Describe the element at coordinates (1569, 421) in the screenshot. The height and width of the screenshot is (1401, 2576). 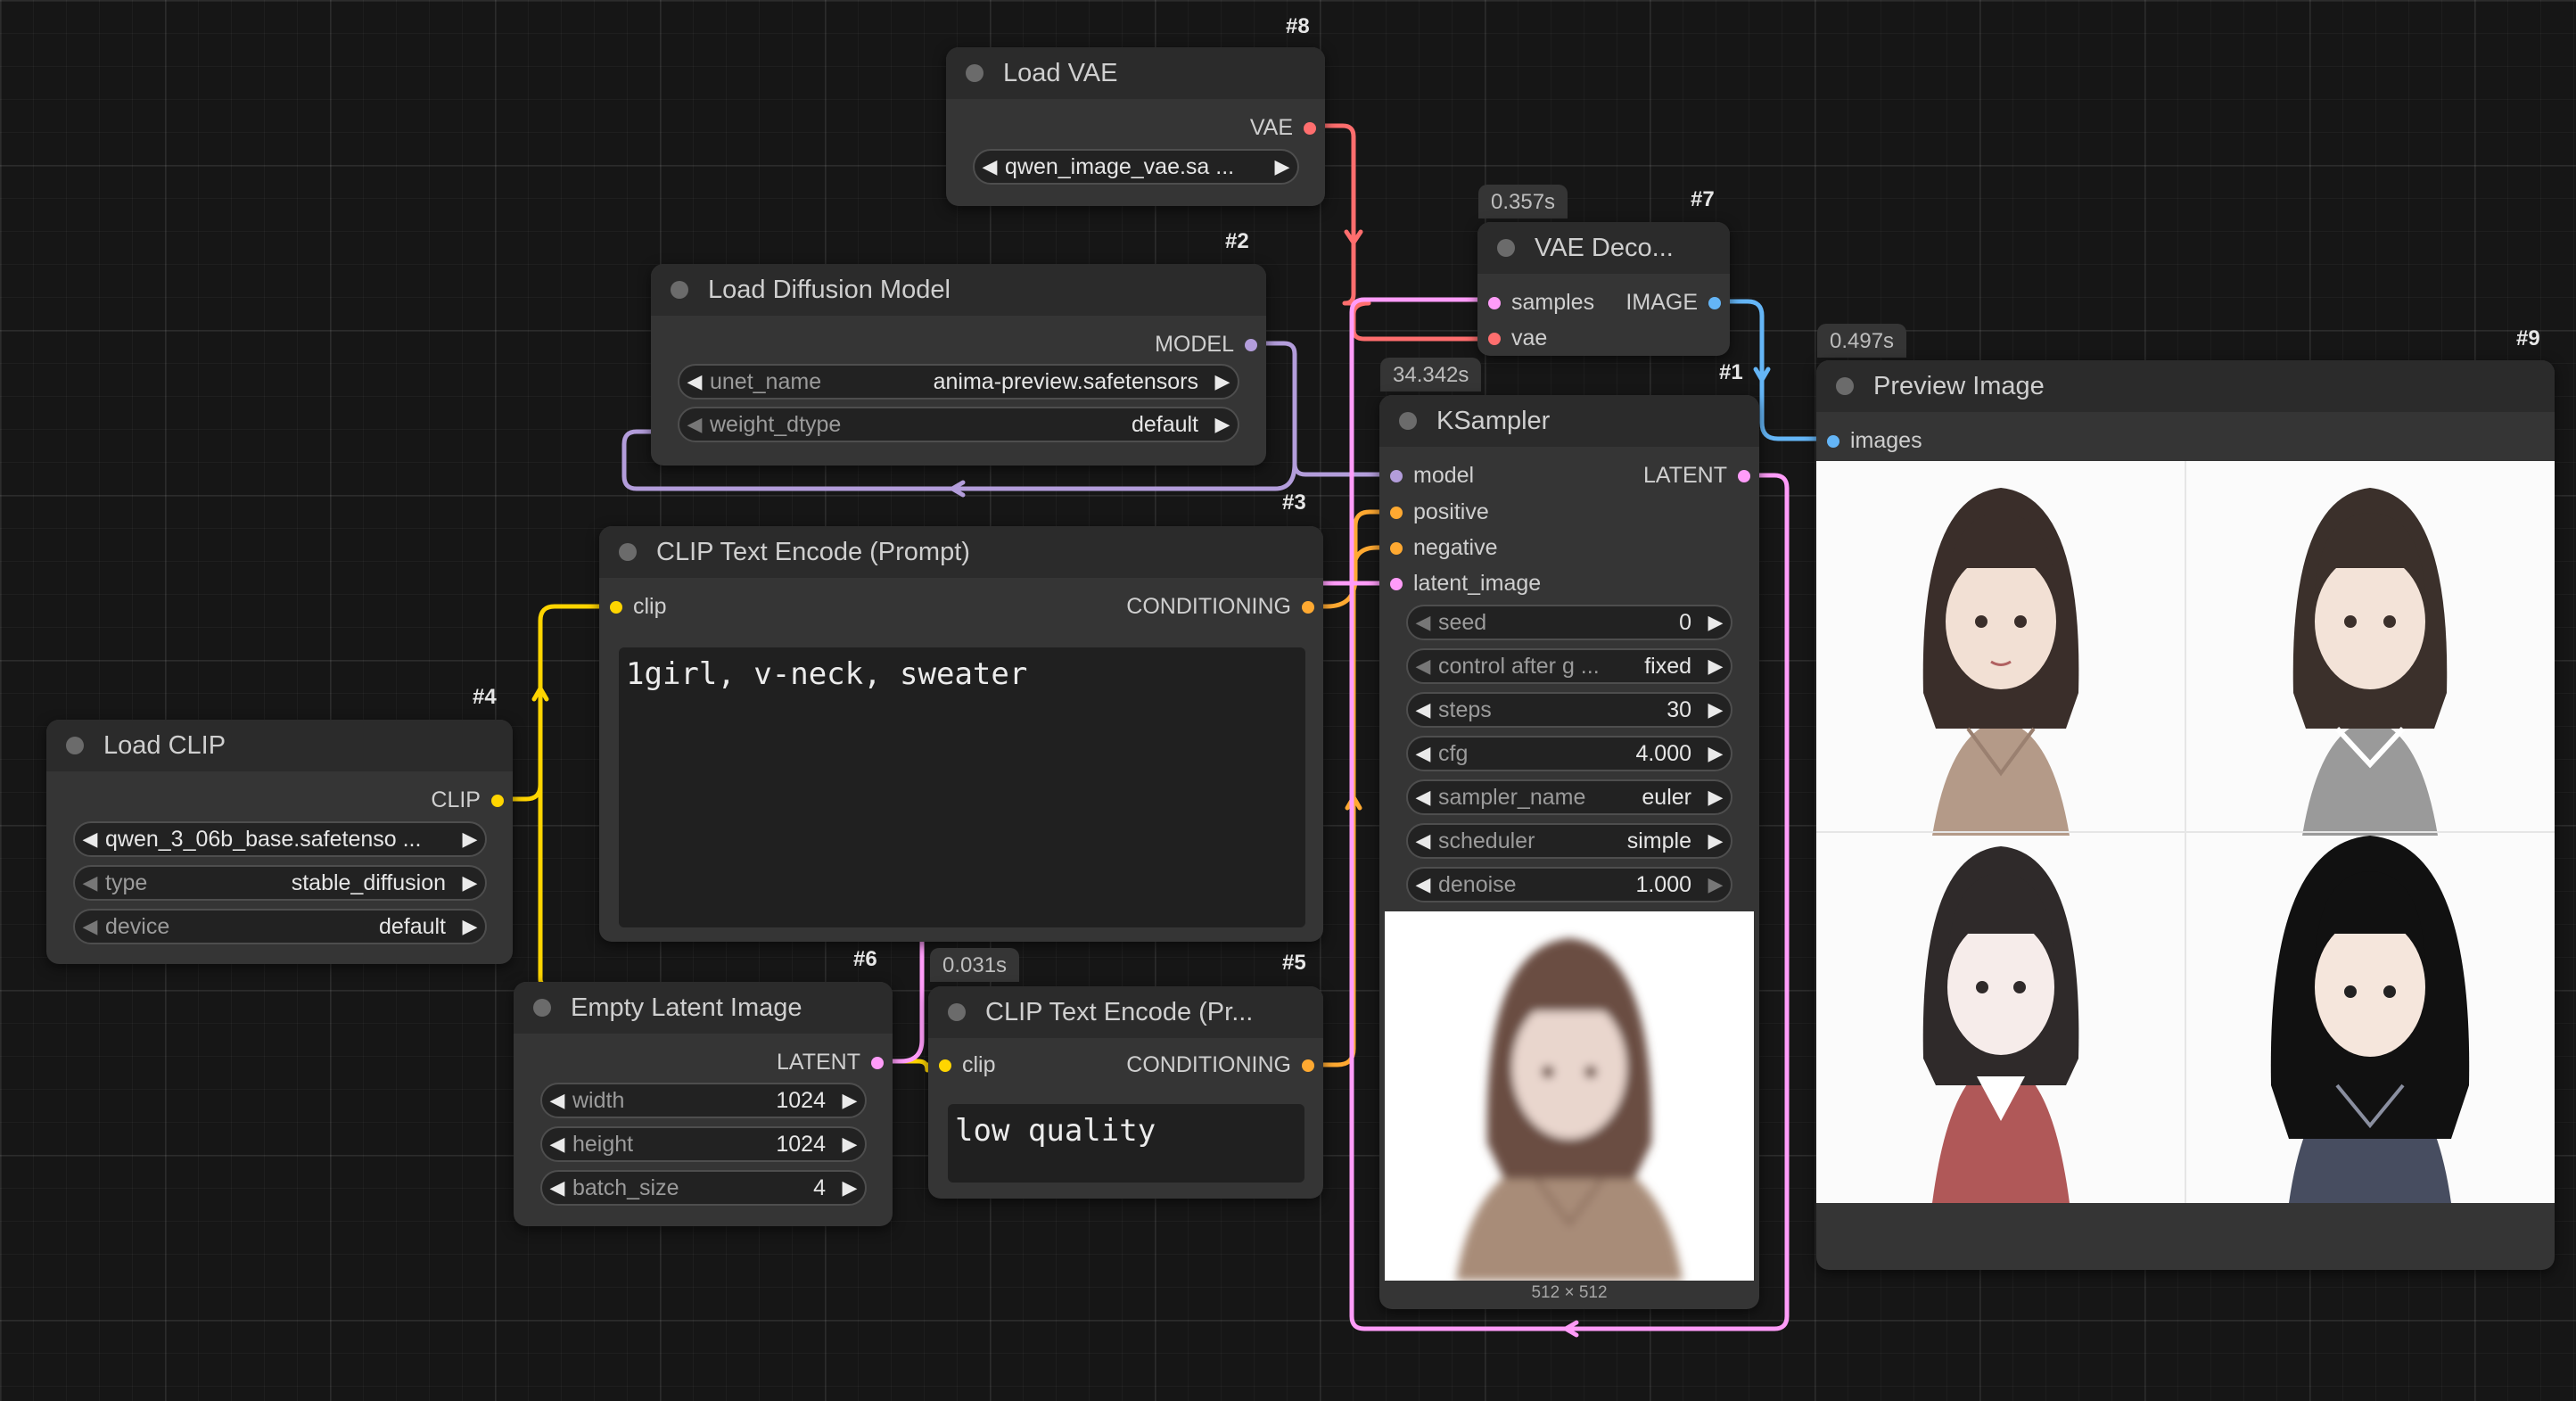
I see `node-header: KSampler` at that location.